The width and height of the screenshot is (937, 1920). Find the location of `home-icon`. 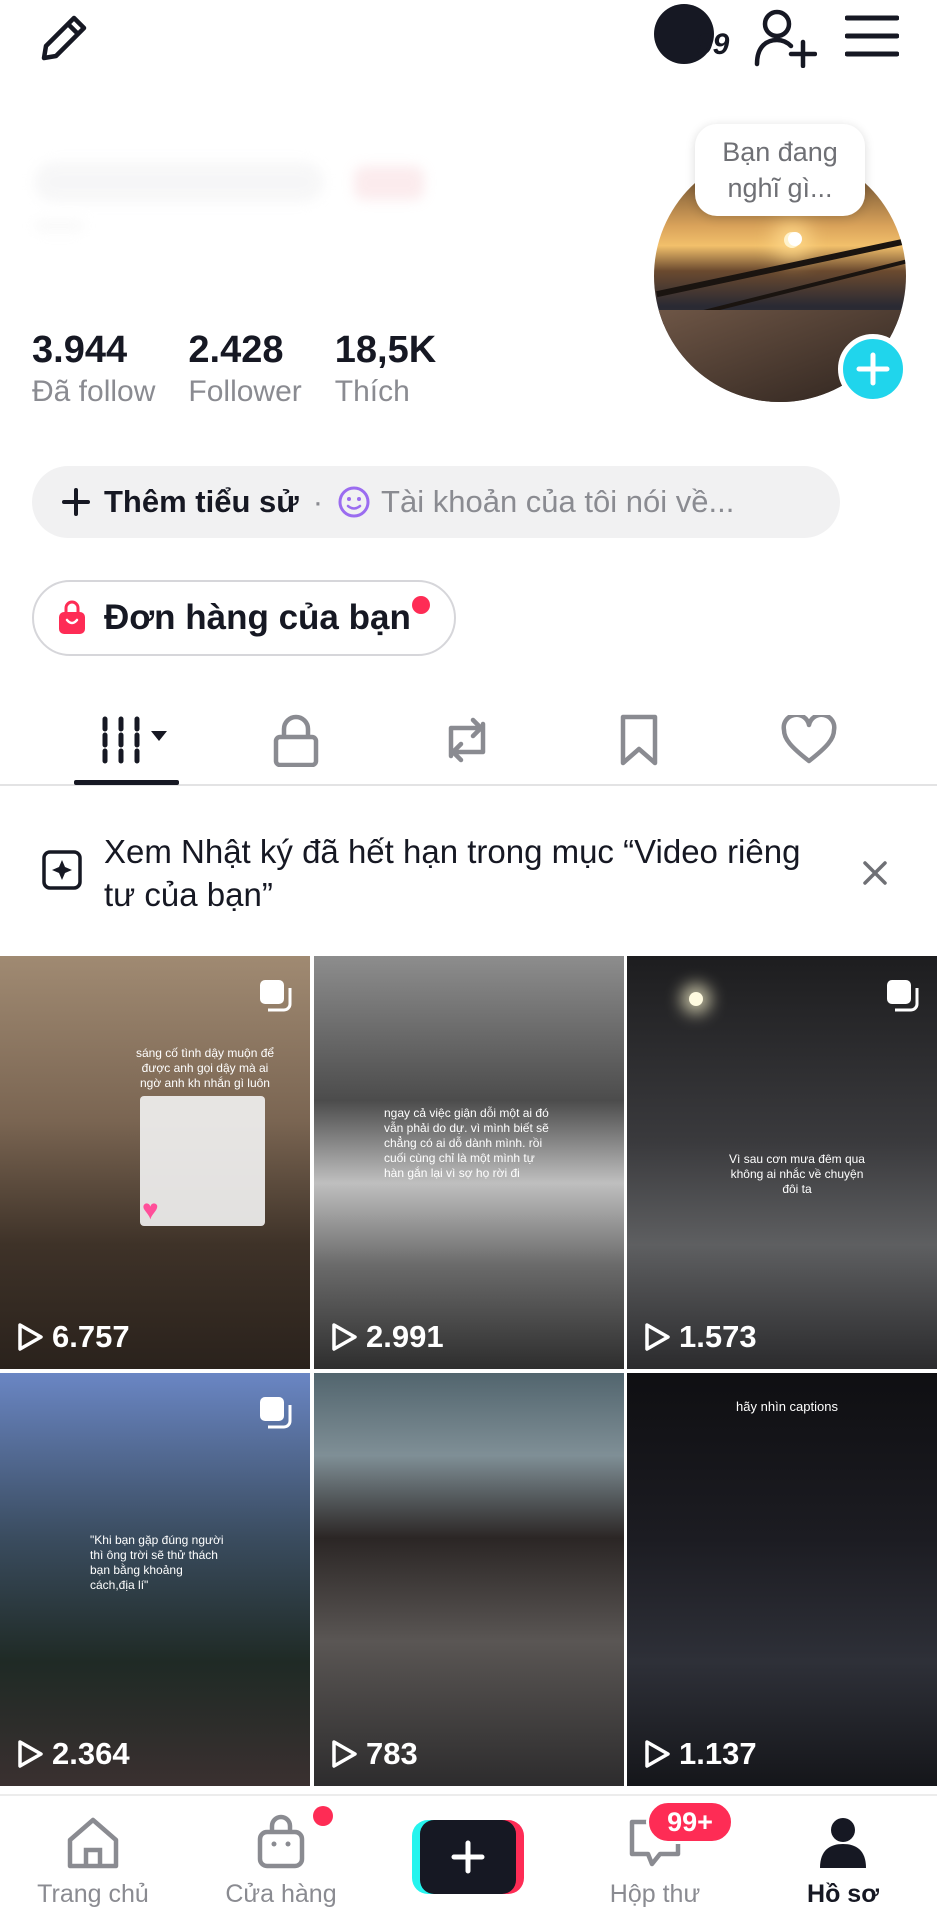

home-icon is located at coordinates (93, 1843).